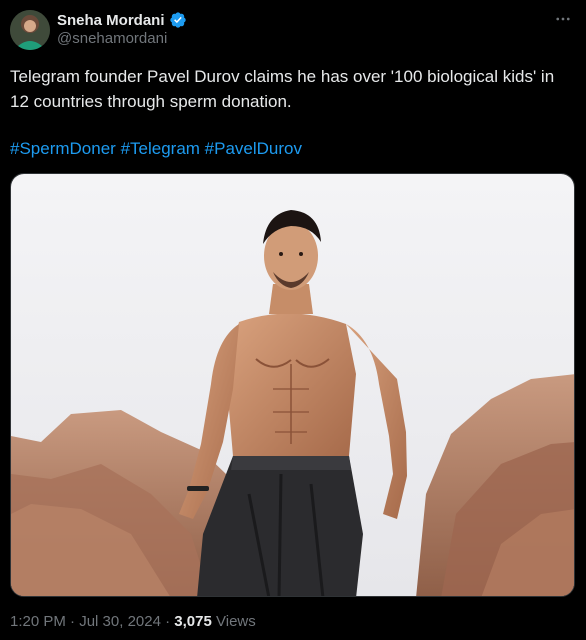 This screenshot has height=640, width=586. I want to click on tweet-time: 1:20 PM, so click(38, 621).